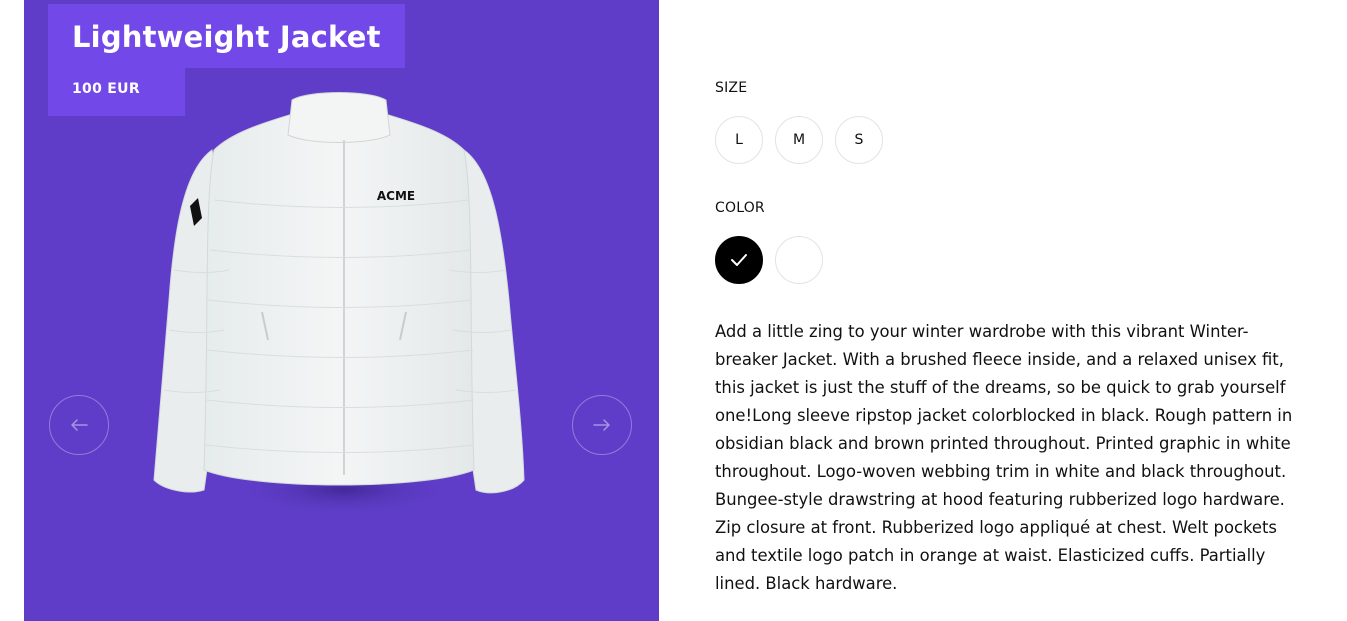 The height and width of the screenshot is (621, 1347). I want to click on color-swatch-white, so click(799, 260).